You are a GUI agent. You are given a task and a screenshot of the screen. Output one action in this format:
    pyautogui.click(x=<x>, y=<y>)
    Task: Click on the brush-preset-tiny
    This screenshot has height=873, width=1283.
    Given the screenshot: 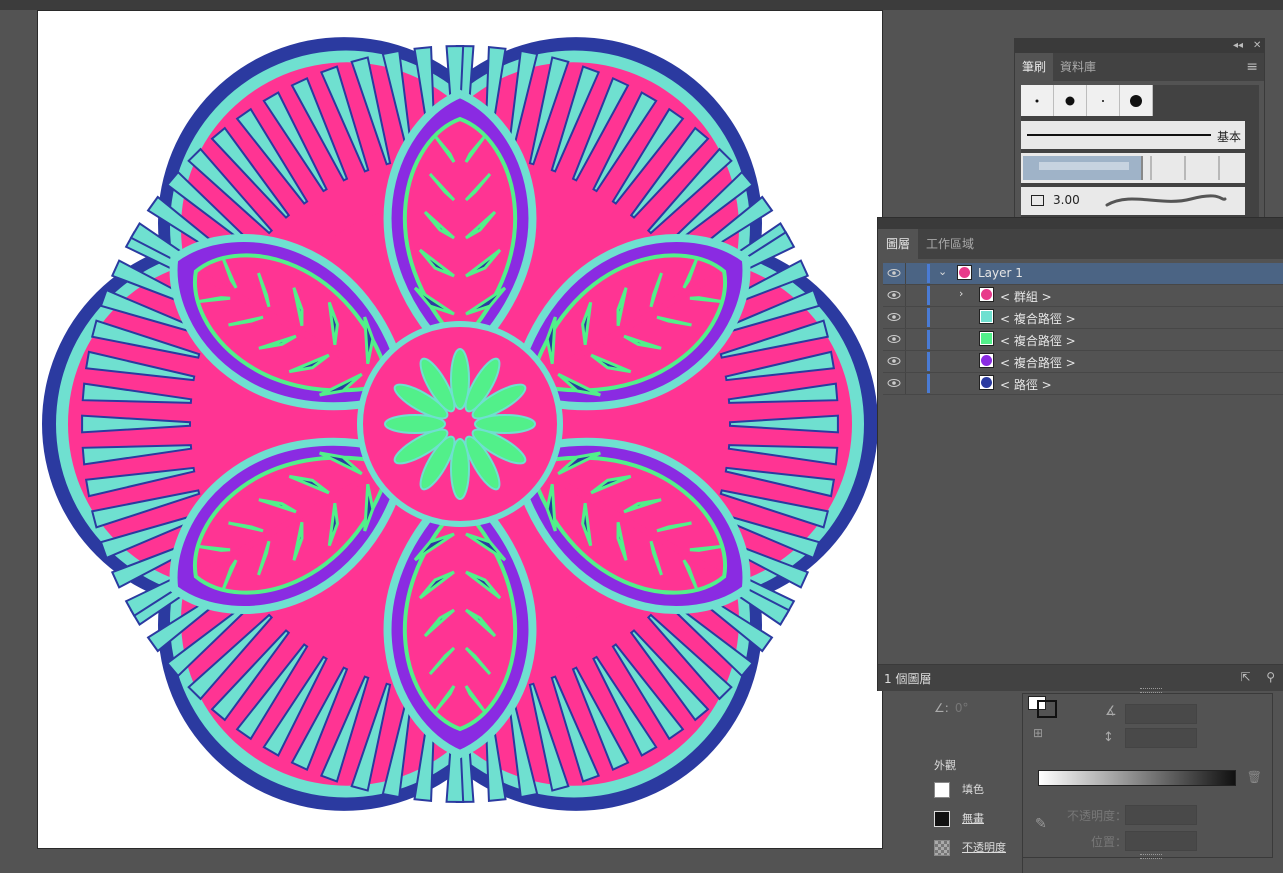 What is the action you would take?
    pyautogui.click(x=1037, y=100)
    